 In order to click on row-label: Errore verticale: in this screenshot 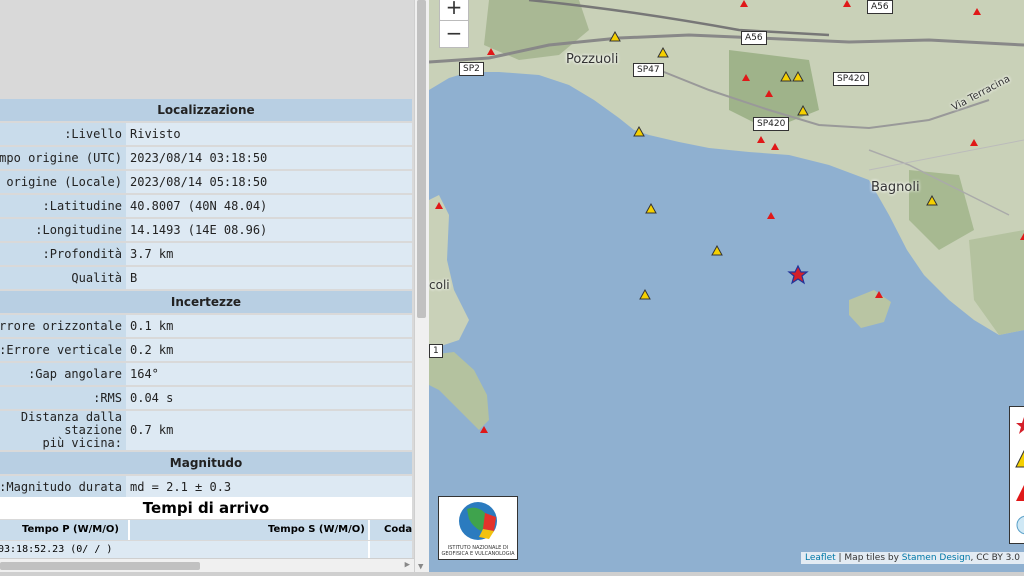, I will do `click(63, 350)`.